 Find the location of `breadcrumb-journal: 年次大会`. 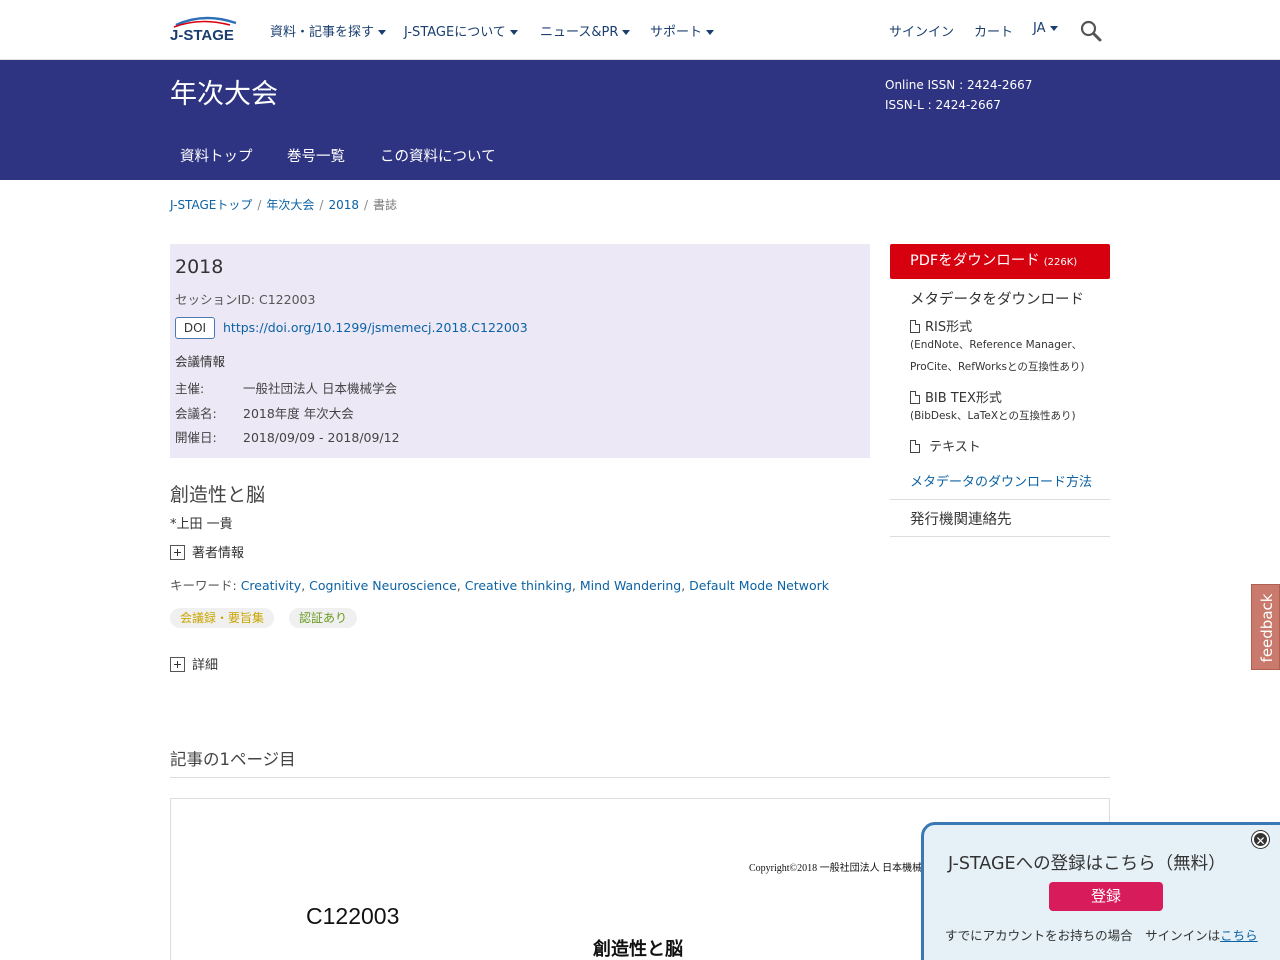

breadcrumb-journal: 年次大会 is located at coordinates (290, 205).